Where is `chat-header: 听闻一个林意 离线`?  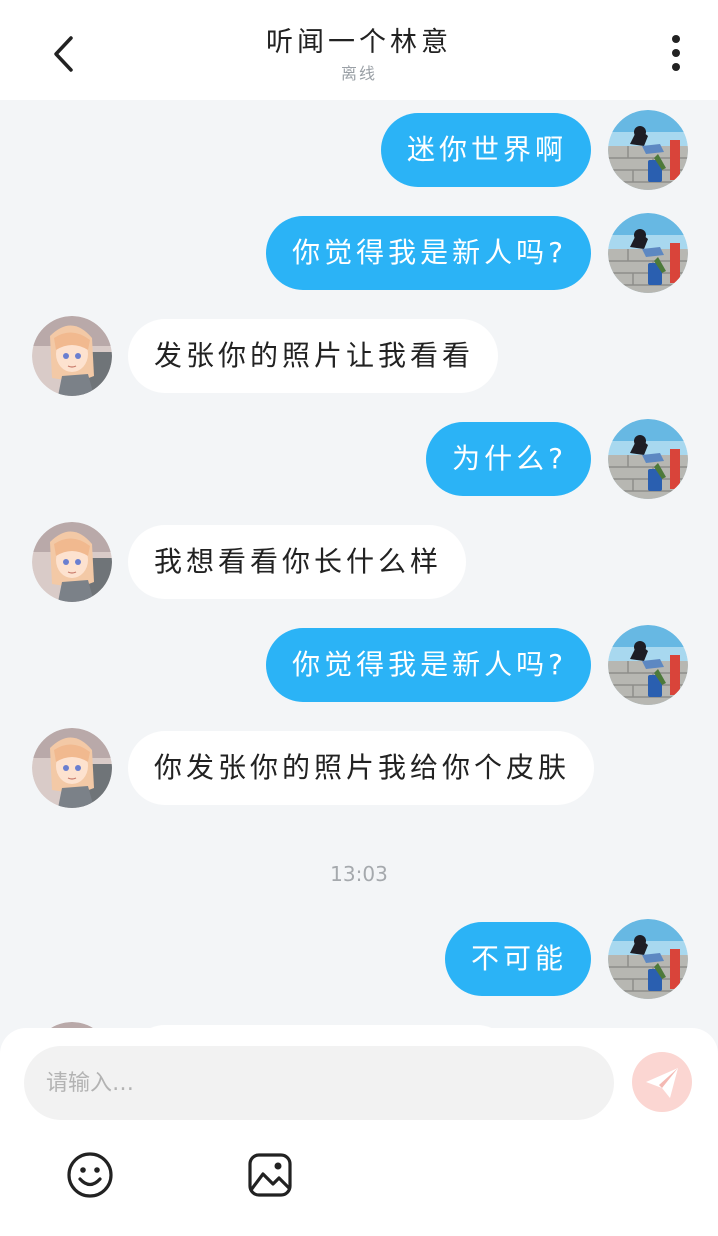 chat-header: 听闻一个林意 离线 is located at coordinates (359, 50).